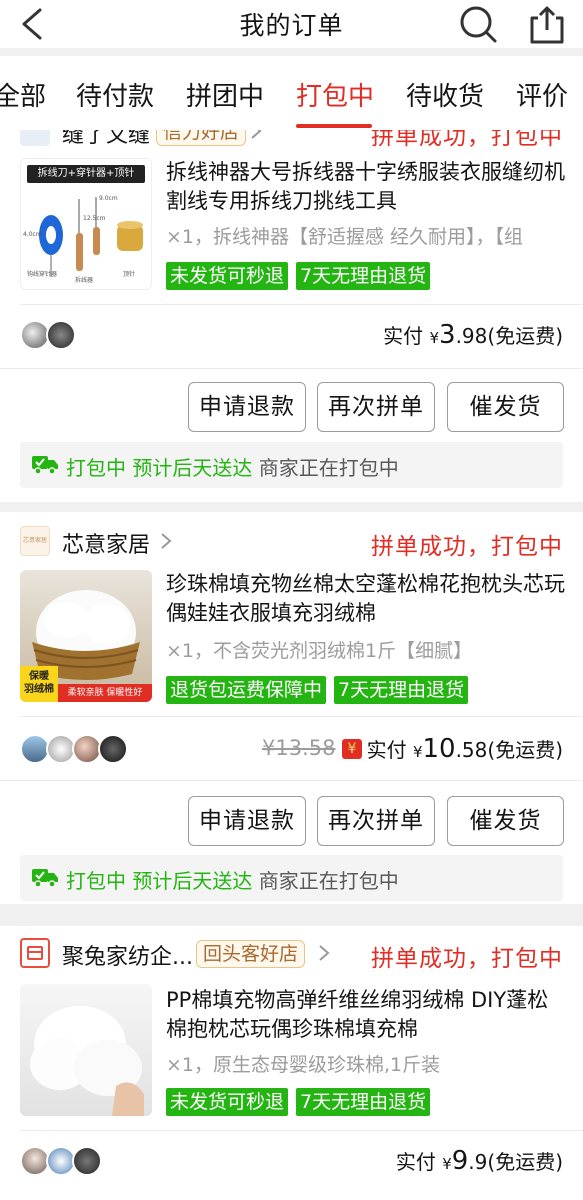 Image resolution: width=583 pixels, height=1200 pixels. What do you see at coordinates (439, 749) in the screenshot?
I see `price-integer: 10` at bounding box center [439, 749].